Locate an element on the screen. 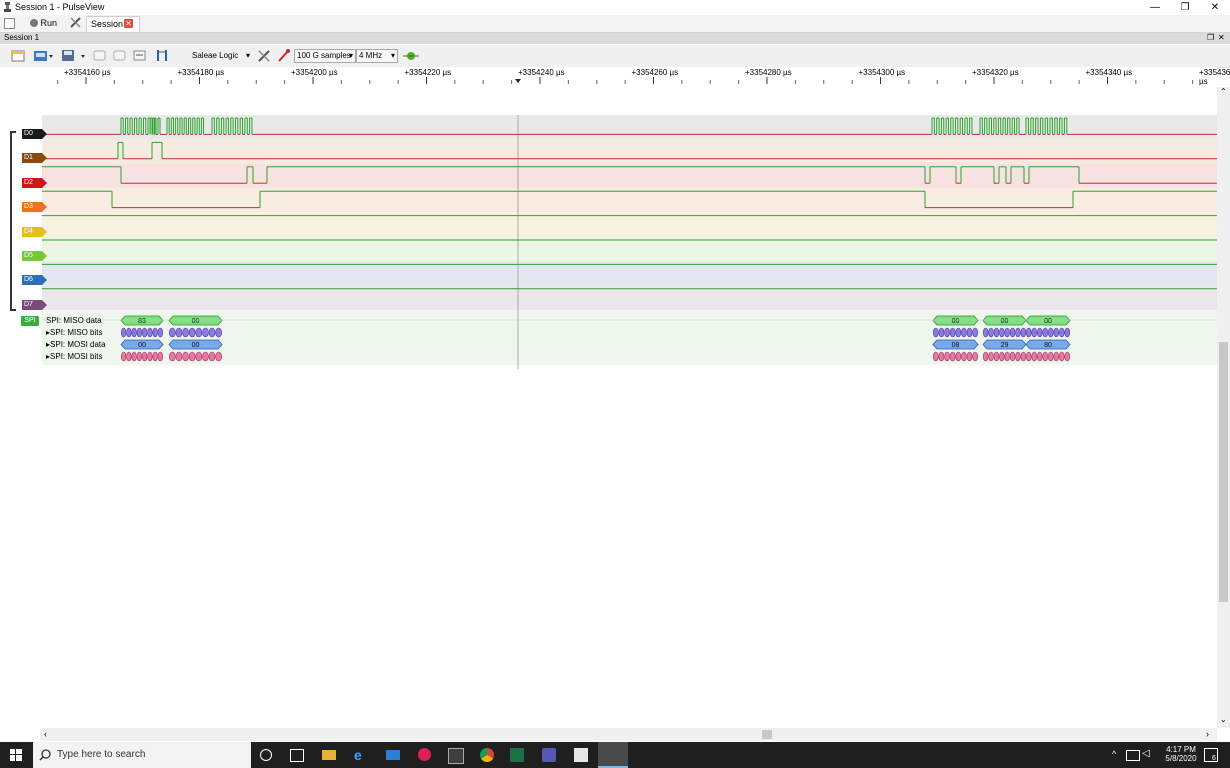 The image size is (1230, 768). decoder-badge: SPI is located at coordinates (30, 321).